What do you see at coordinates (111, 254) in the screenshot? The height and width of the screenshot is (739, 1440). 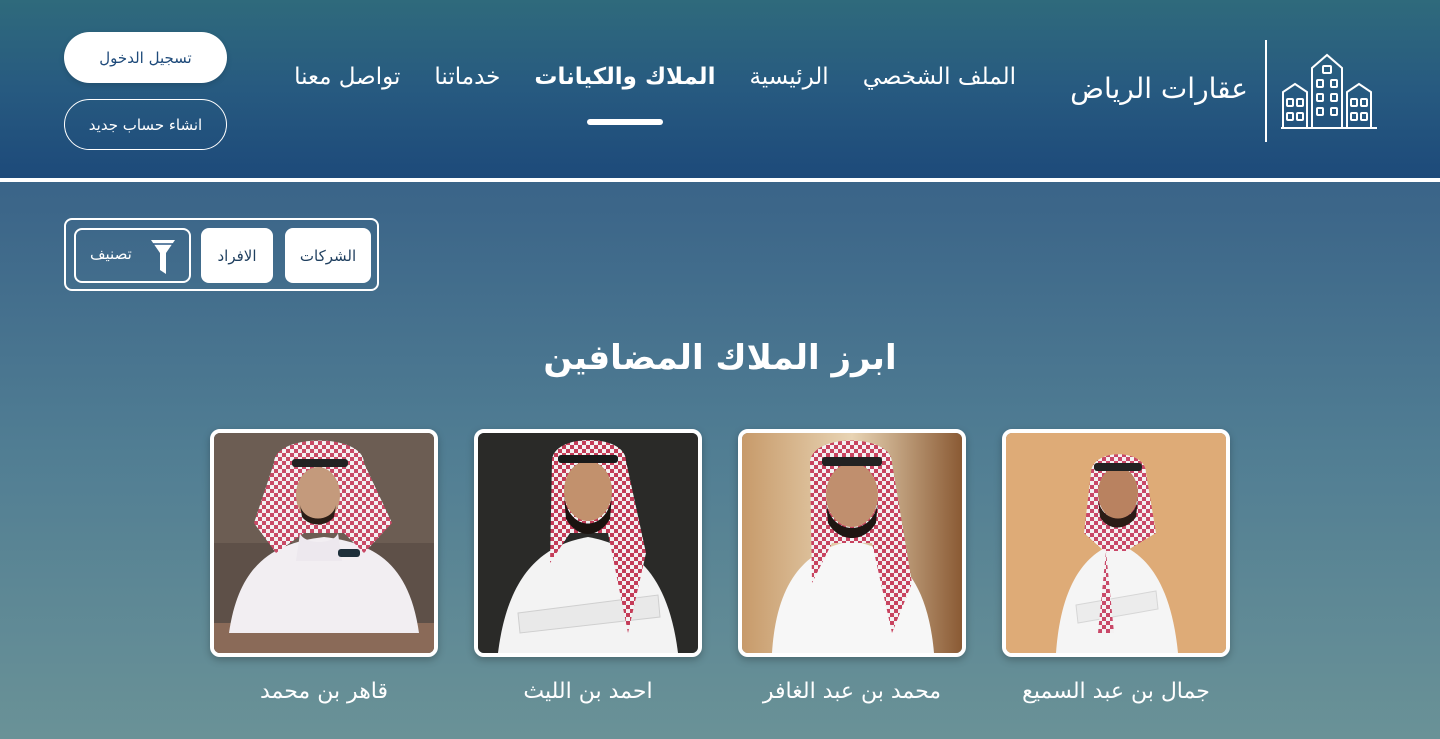 I see `sort-label: تصنيف` at bounding box center [111, 254].